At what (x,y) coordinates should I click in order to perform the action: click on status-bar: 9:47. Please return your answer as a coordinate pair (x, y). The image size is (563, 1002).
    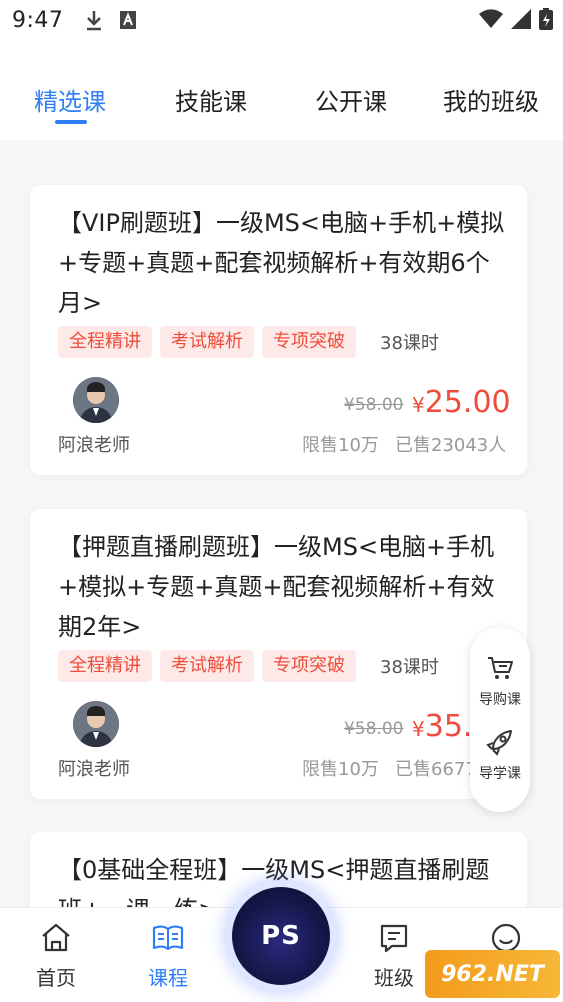
    Looking at the image, I should click on (281, 20).